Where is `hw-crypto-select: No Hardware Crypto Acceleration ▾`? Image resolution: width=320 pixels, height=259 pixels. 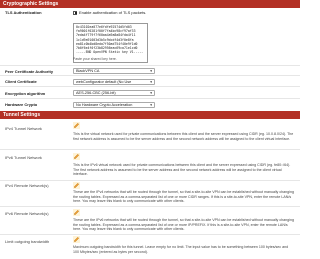 hw-crypto-select: No Hardware Crypto Acceleration ▾ is located at coordinates (114, 104).